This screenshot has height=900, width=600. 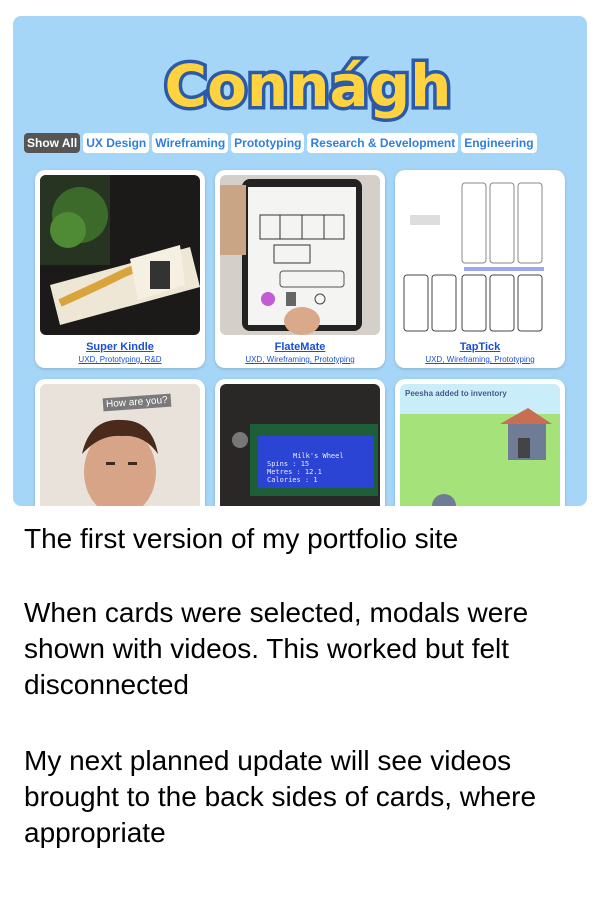 What do you see at coordinates (241, 538) in the screenshot?
I see `caption-line-1: The first version of my portfolio site` at bounding box center [241, 538].